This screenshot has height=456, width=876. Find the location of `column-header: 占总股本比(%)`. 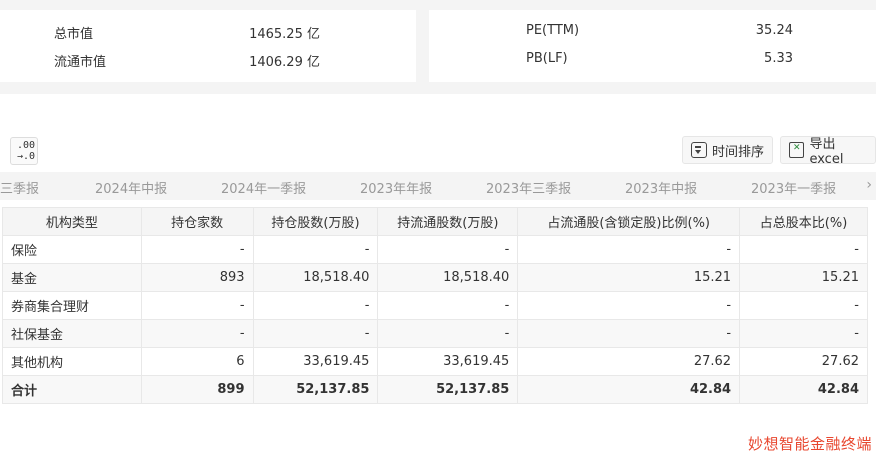

column-header: 占总股本比(%) is located at coordinates (803, 221).